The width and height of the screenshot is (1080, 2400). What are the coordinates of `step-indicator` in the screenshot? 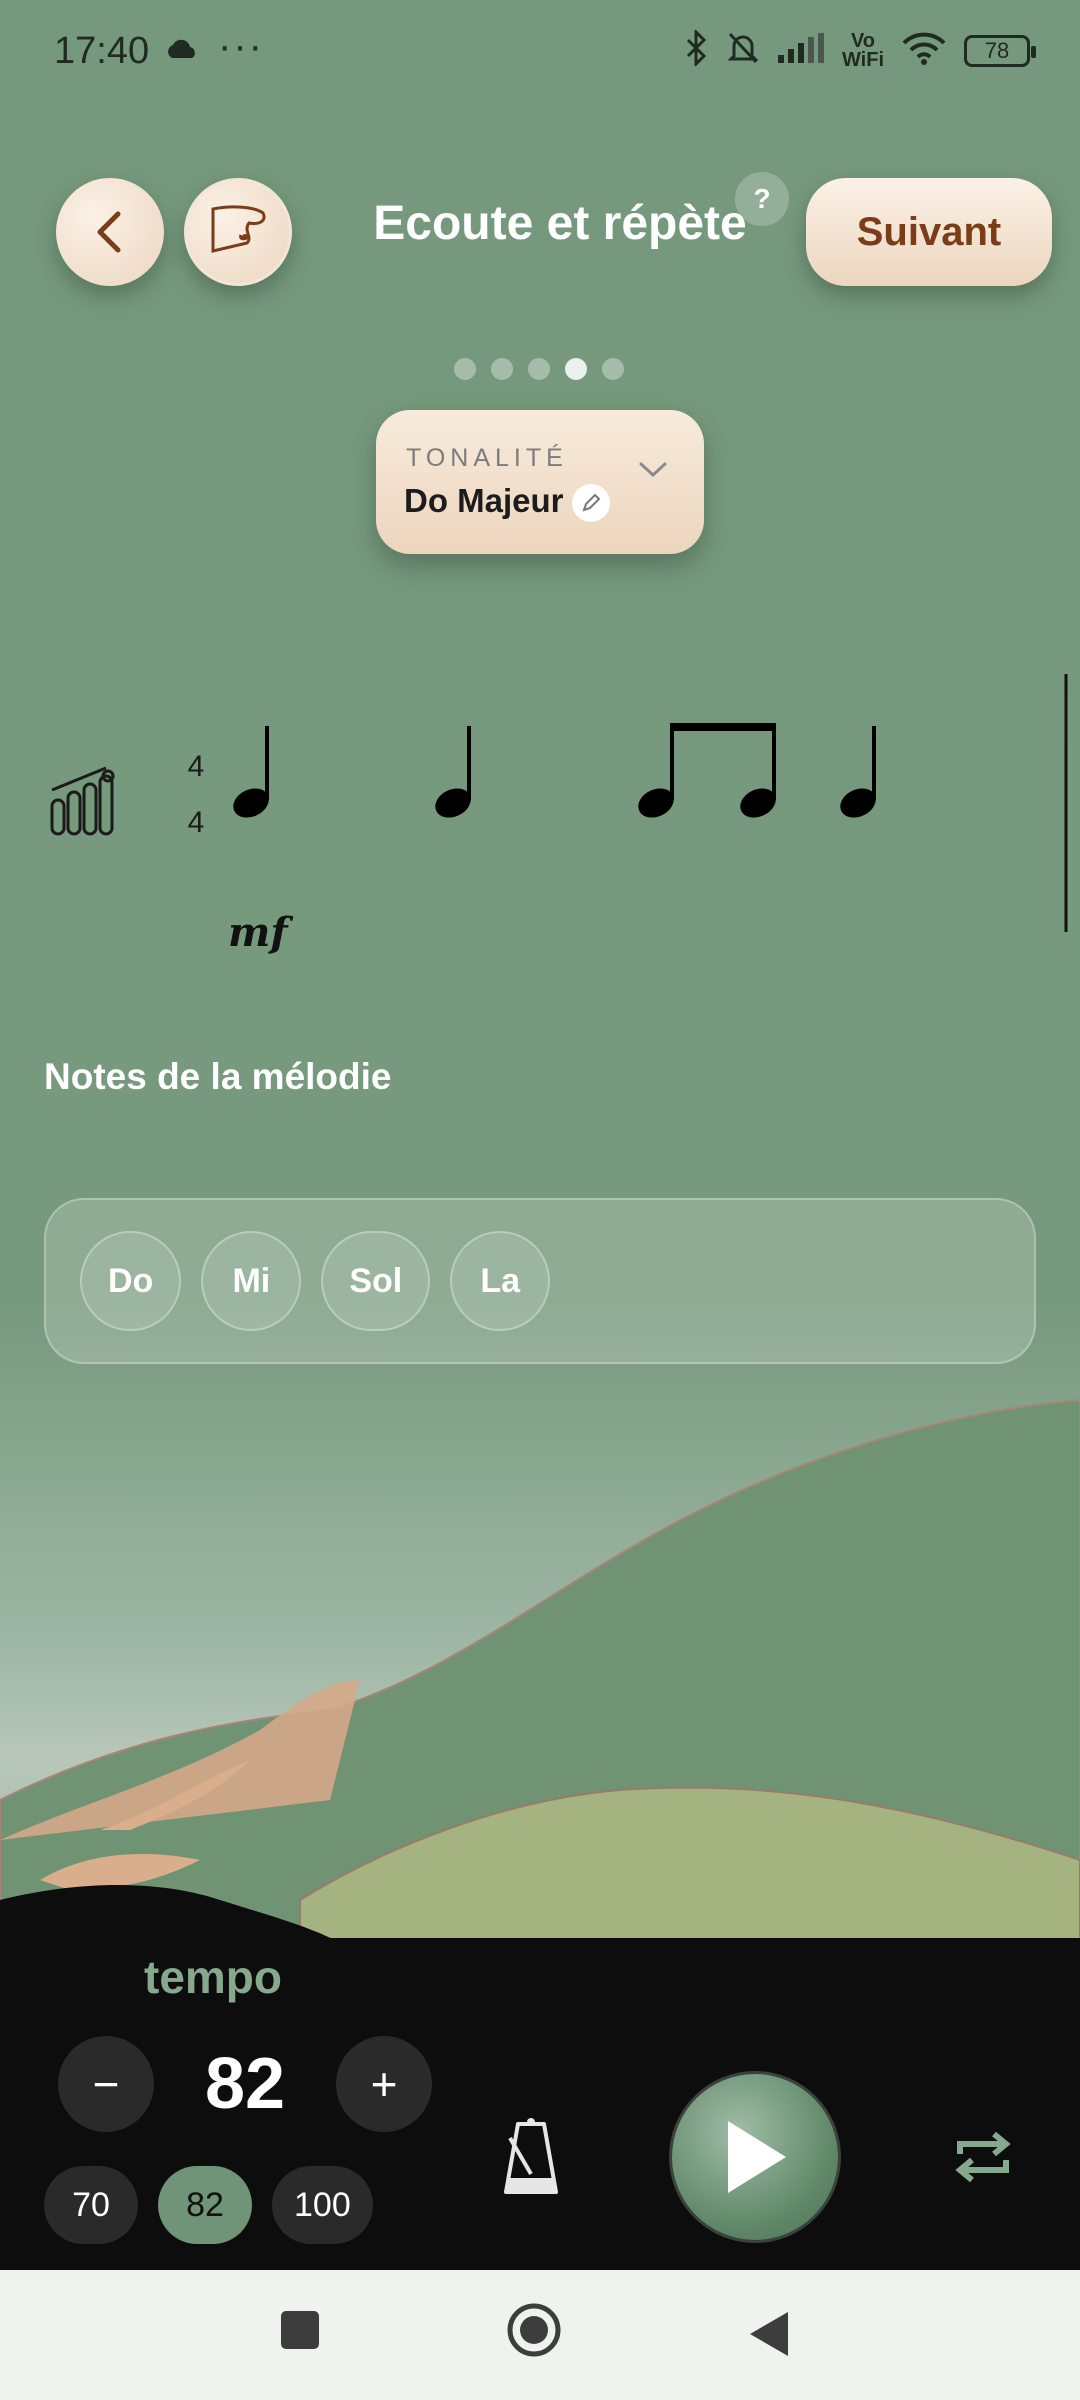 It's located at (539, 369).